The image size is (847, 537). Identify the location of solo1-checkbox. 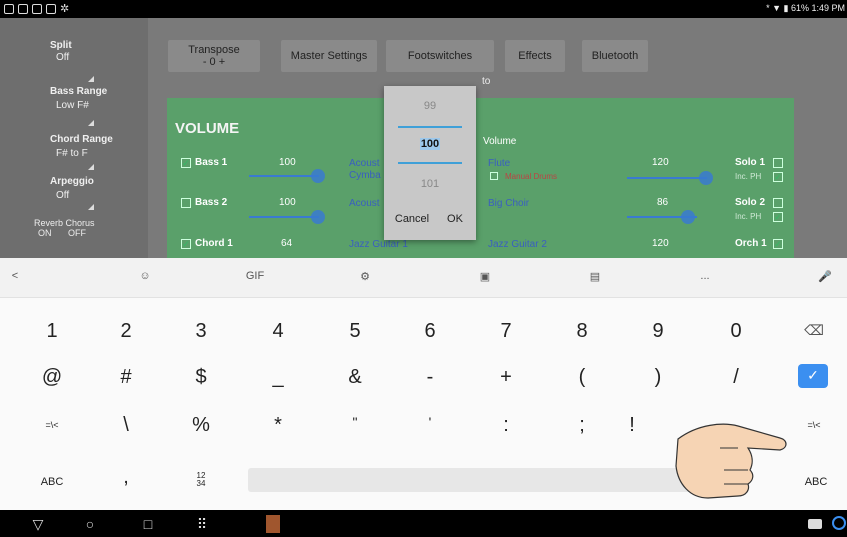
(778, 163).